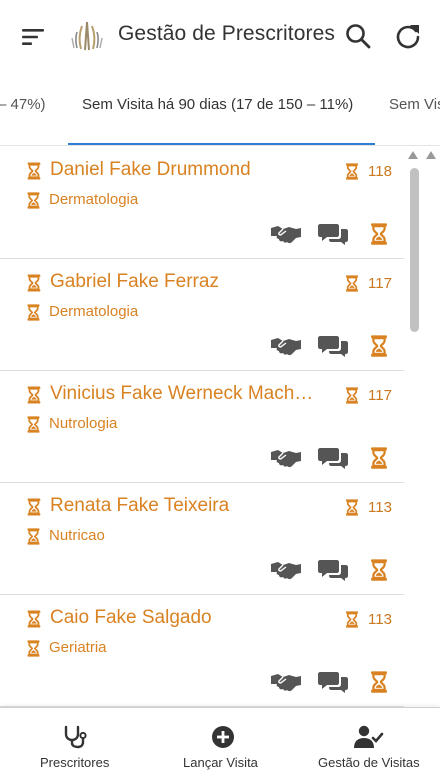 The width and height of the screenshot is (440, 782). Describe the element at coordinates (220, 762) in the screenshot. I see `nav-launch-visit-label: Lançar Visita` at that location.